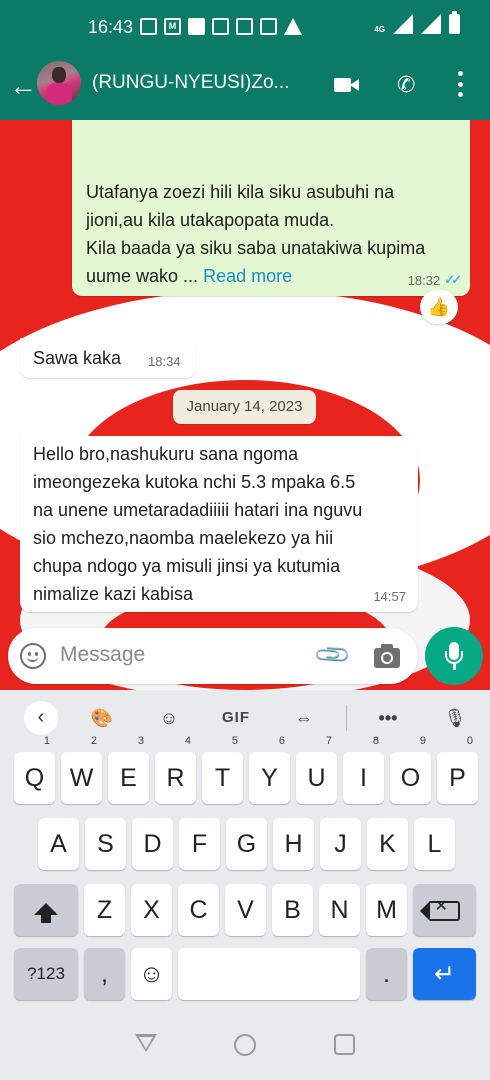 The height and width of the screenshot is (1080, 490). What do you see at coordinates (346, 718) in the screenshot?
I see `toolbar-divider` at bounding box center [346, 718].